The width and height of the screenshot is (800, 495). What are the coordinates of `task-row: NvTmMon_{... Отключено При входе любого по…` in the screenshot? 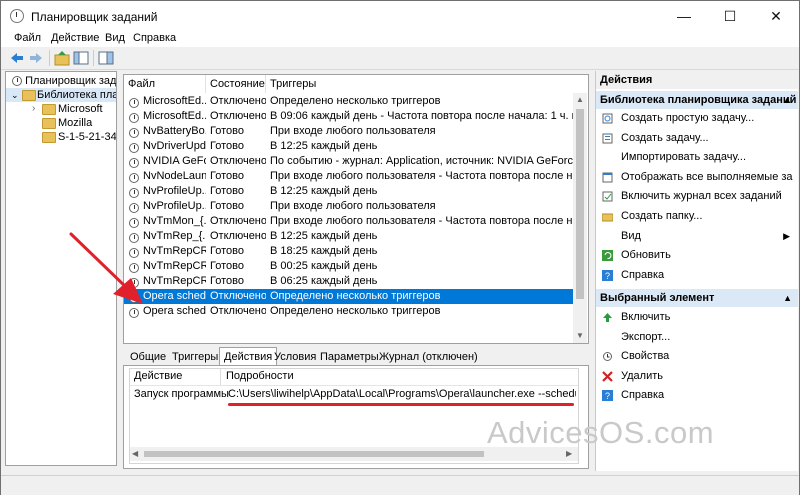 It's located at (353, 221).